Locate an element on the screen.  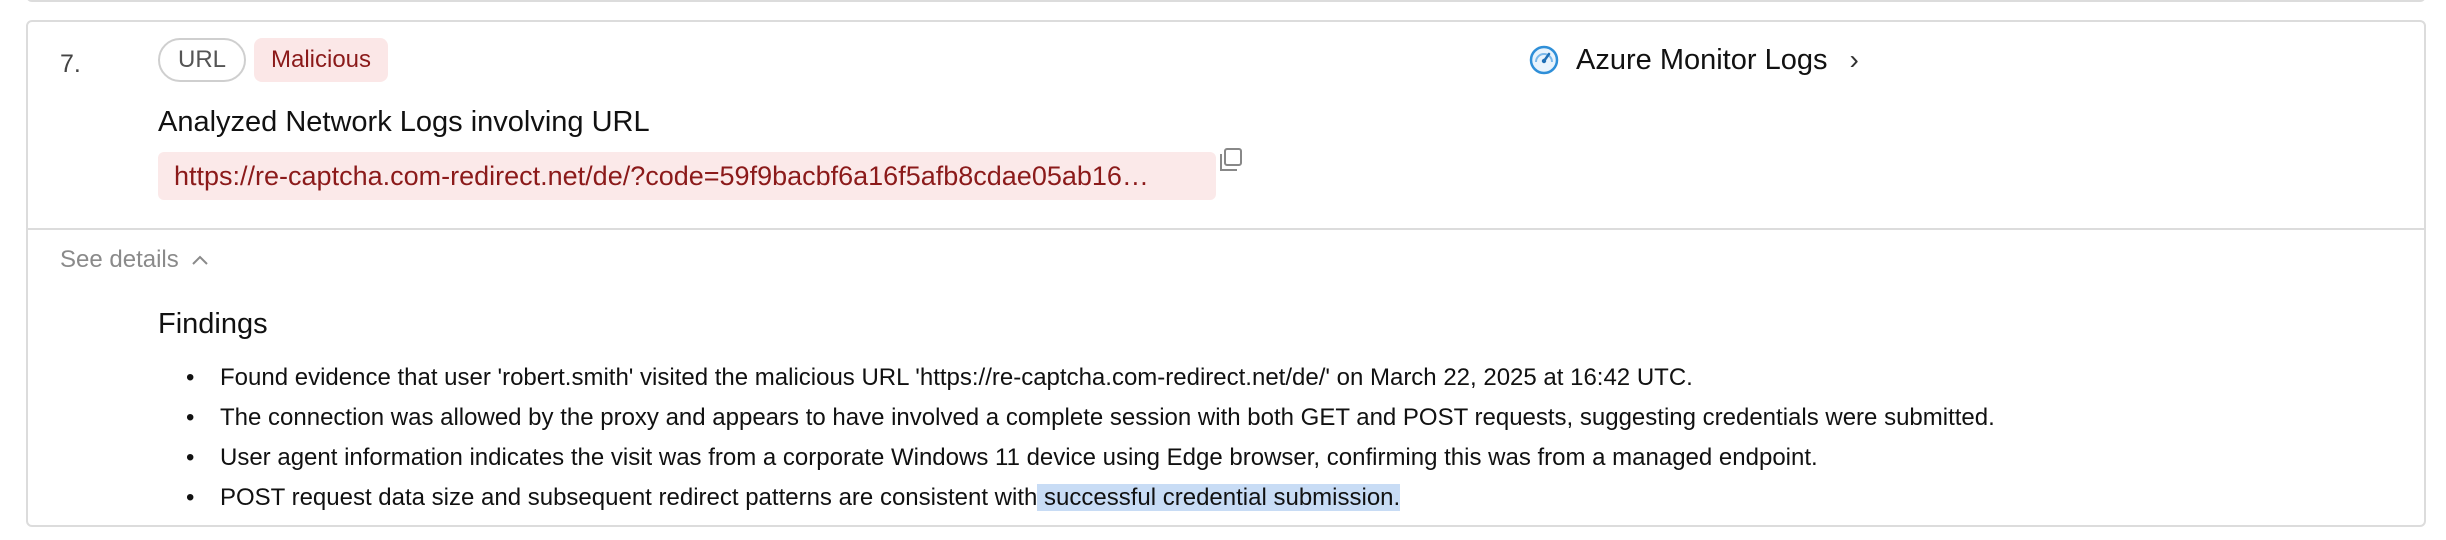
verdict-chip: Malicious is located at coordinates (321, 60).